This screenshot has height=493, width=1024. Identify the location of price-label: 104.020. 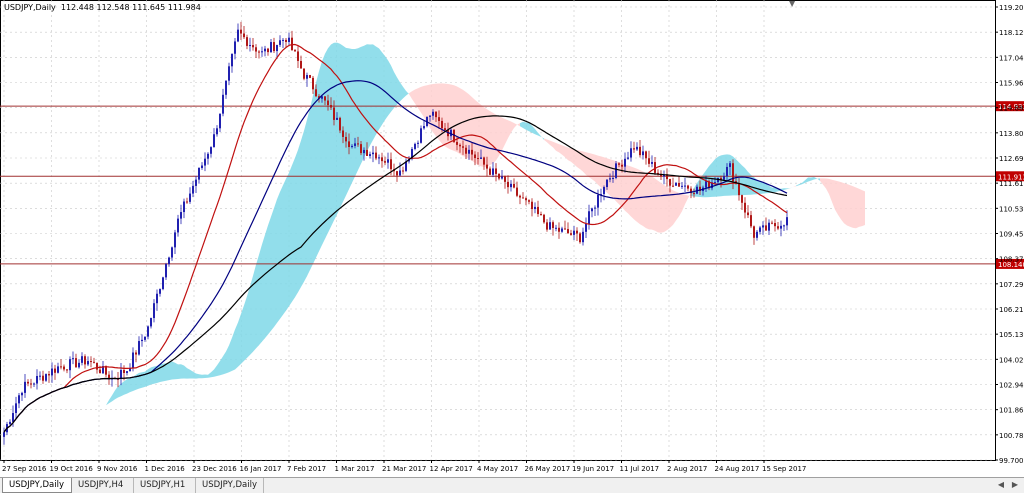
(1011, 360).